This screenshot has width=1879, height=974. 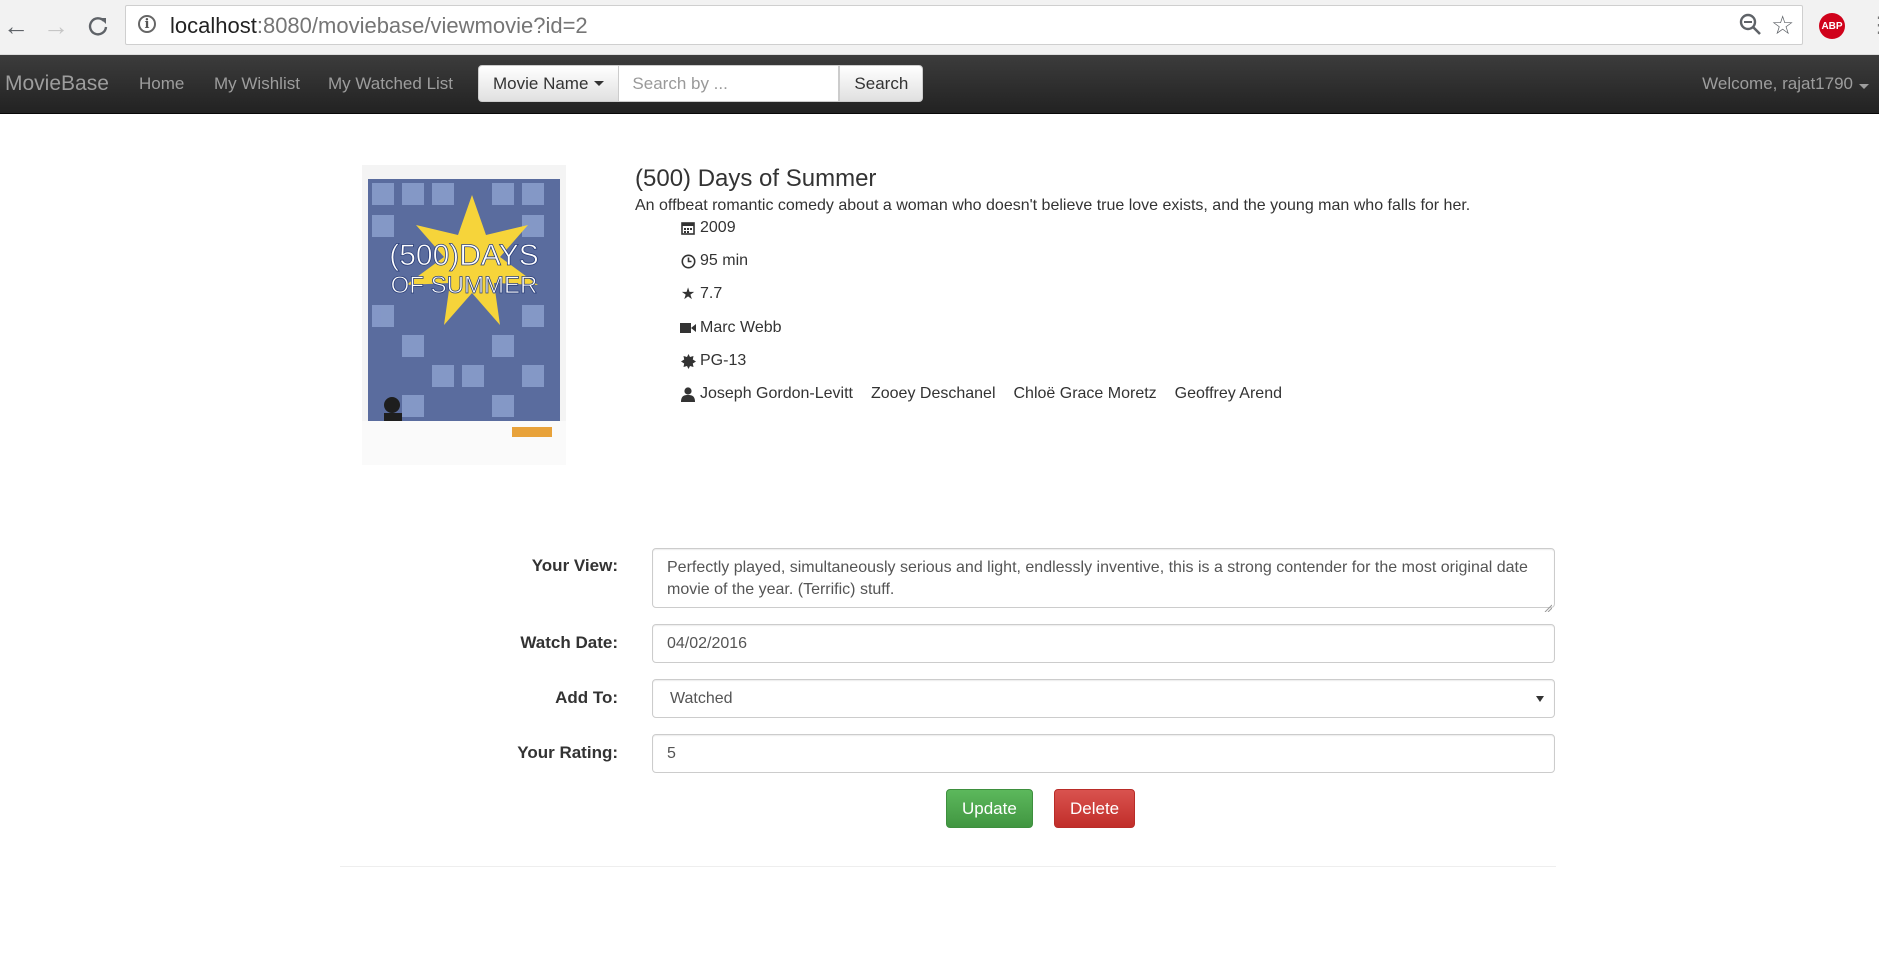 I want to click on adblock-extension-icon: ABP, so click(x=1832, y=26).